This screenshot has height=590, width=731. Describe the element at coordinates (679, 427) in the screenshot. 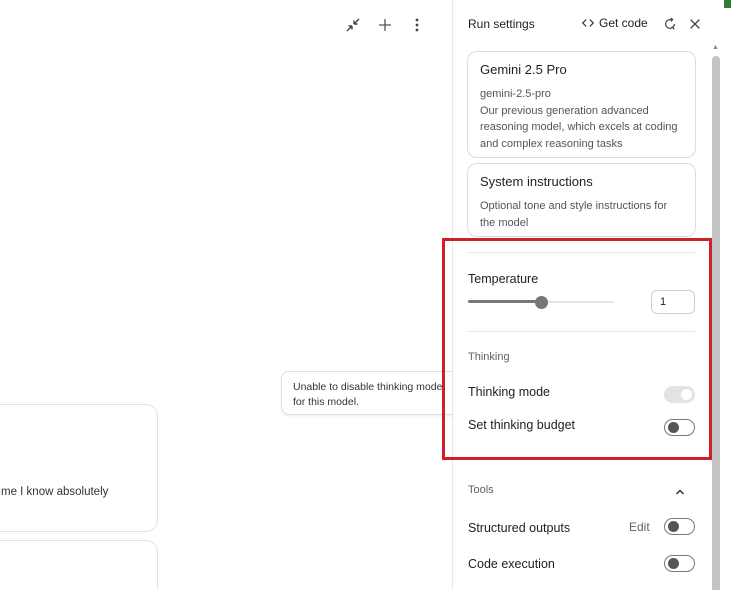

I see `thinking-budget-toggle` at that location.